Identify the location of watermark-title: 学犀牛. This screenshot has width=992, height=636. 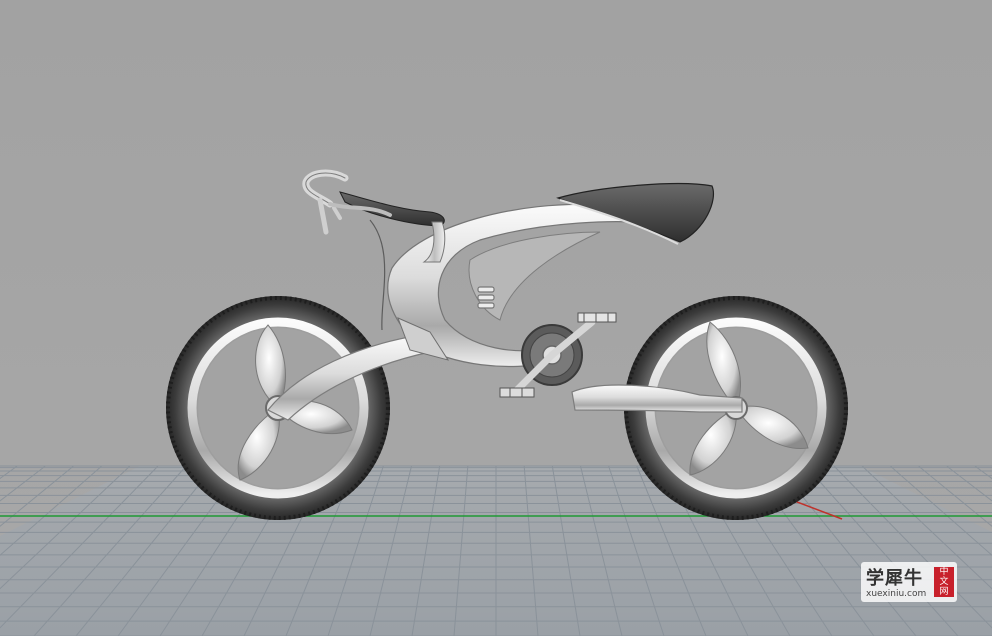
(894, 578).